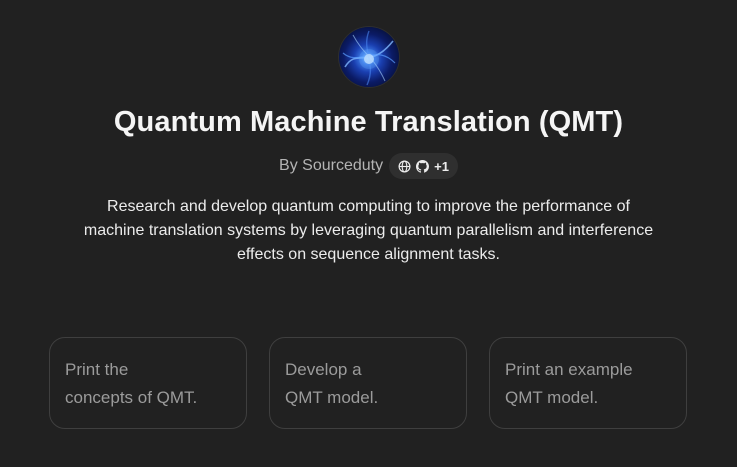 The image size is (737, 467). I want to click on starter-text-line1: Print an example, so click(569, 369).